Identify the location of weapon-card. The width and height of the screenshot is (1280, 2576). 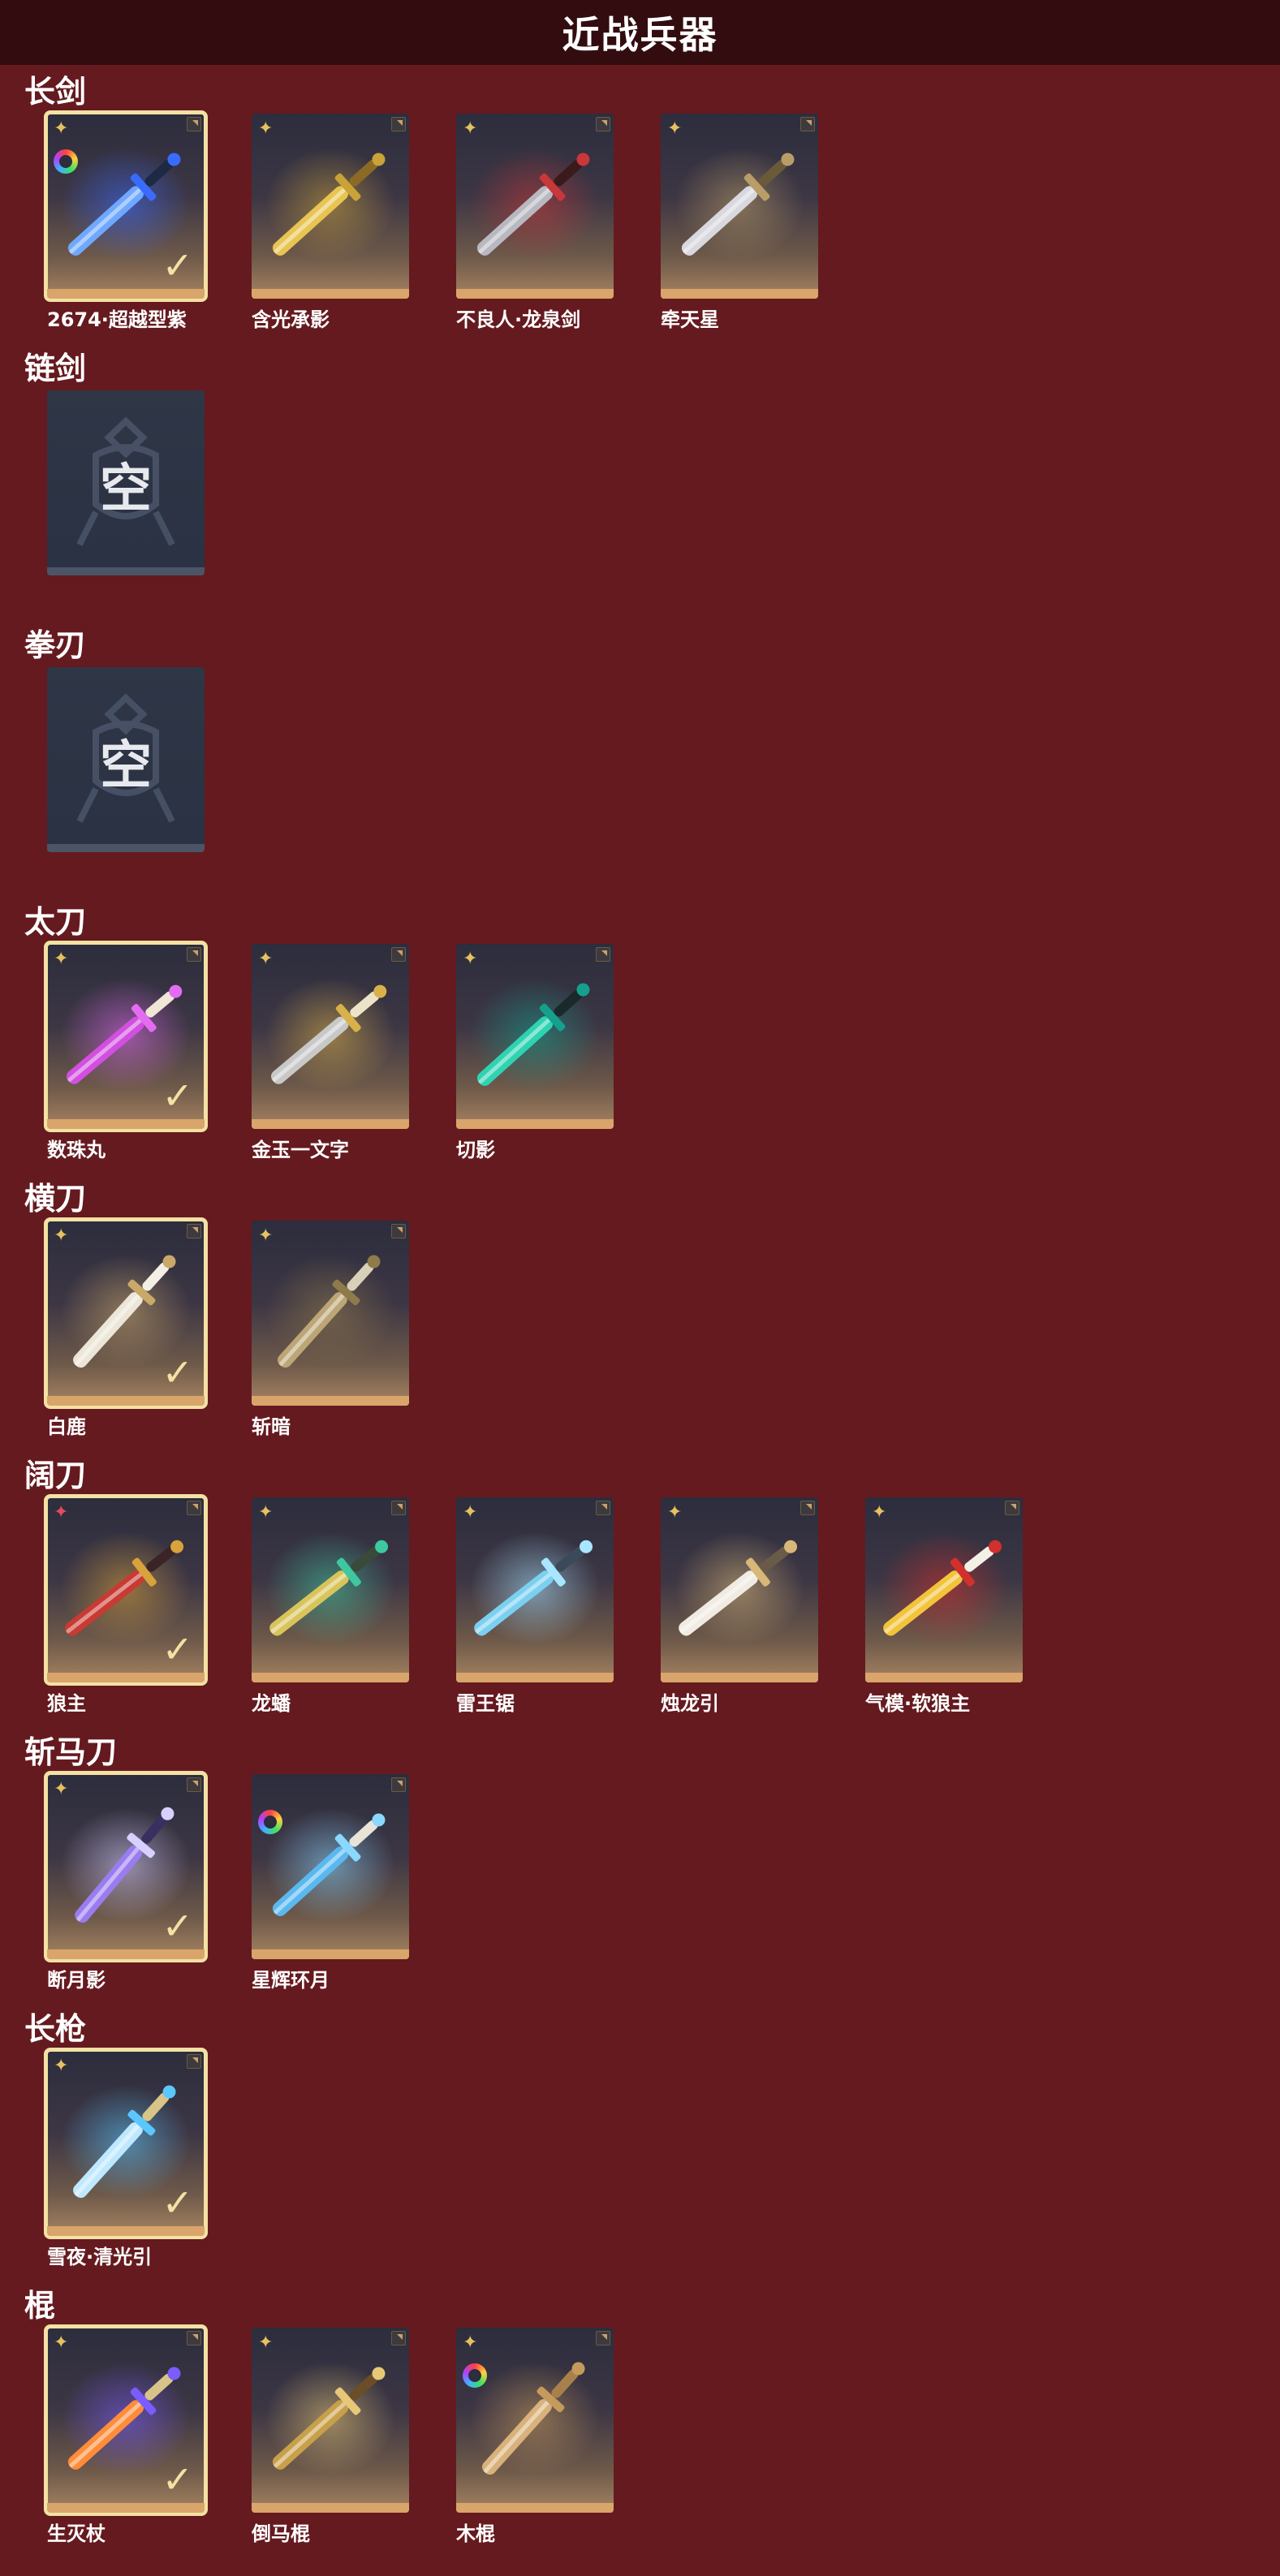
(330, 1867).